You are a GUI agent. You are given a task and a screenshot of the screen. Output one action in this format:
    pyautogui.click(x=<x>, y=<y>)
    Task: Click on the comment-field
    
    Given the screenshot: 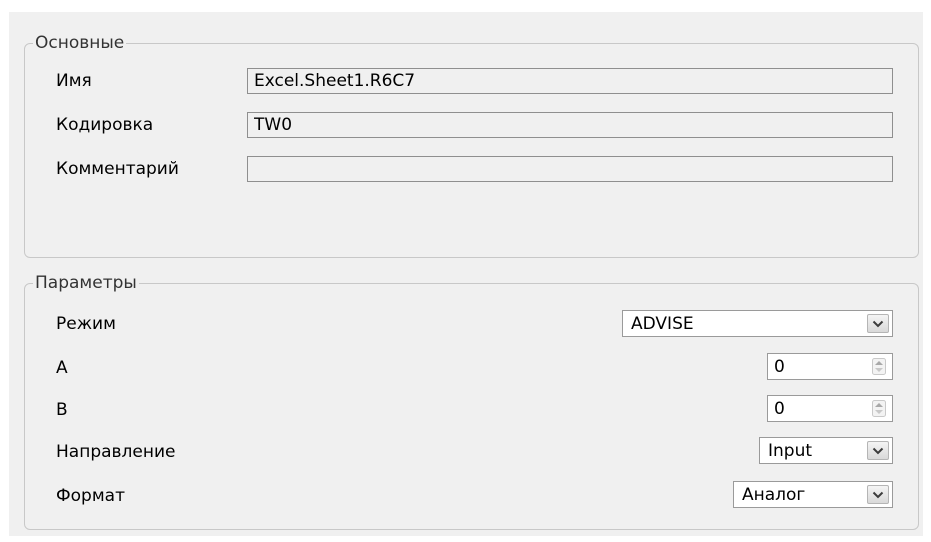 What is the action you would take?
    pyautogui.click(x=570, y=169)
    